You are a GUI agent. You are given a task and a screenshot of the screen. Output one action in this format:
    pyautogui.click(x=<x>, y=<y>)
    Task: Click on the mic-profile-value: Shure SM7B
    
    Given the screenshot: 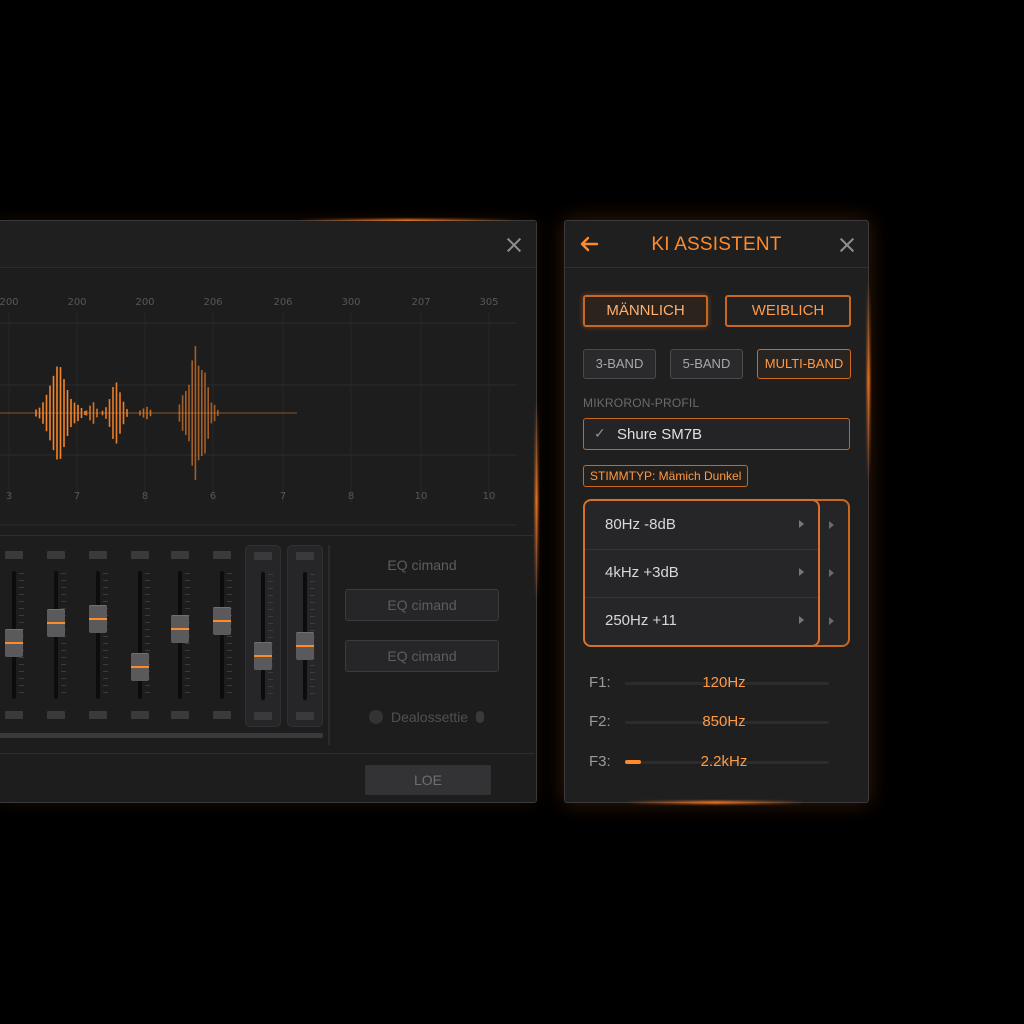 What is the action you would take?
    pyautogui.click(x=660, y=434)
    